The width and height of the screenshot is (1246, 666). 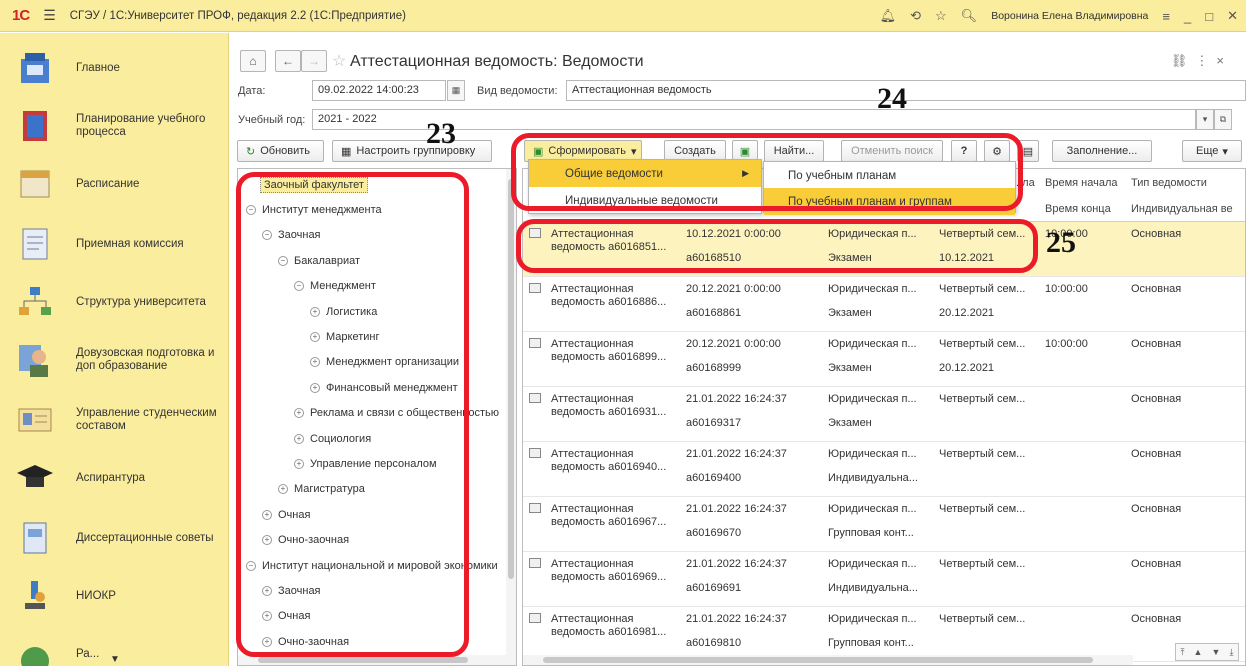 I want to click on star-icon: ☆, so click(x=941, y=16).